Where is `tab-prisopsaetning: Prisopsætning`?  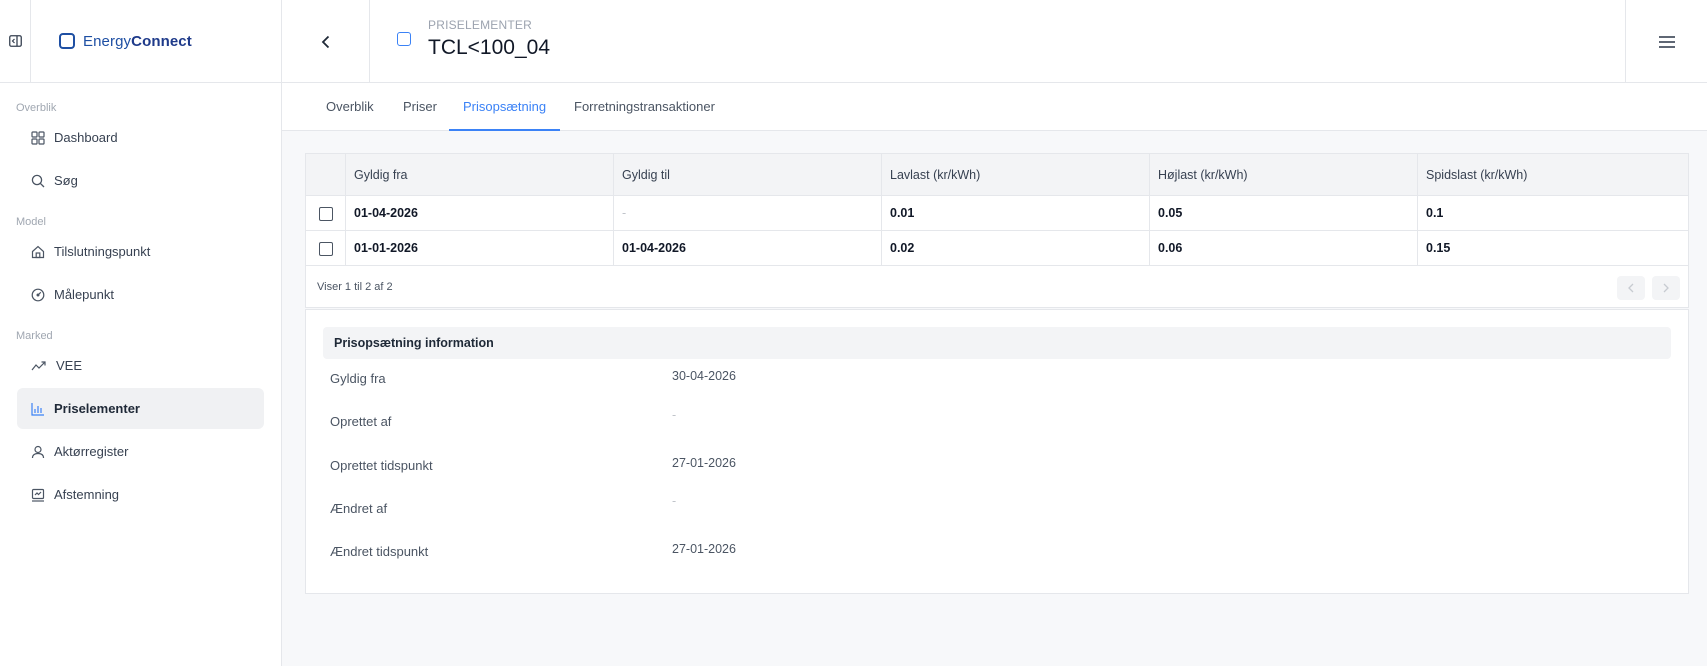 tab-prisopsaetning: Prisopsætning is located at coordinates (505, 107).